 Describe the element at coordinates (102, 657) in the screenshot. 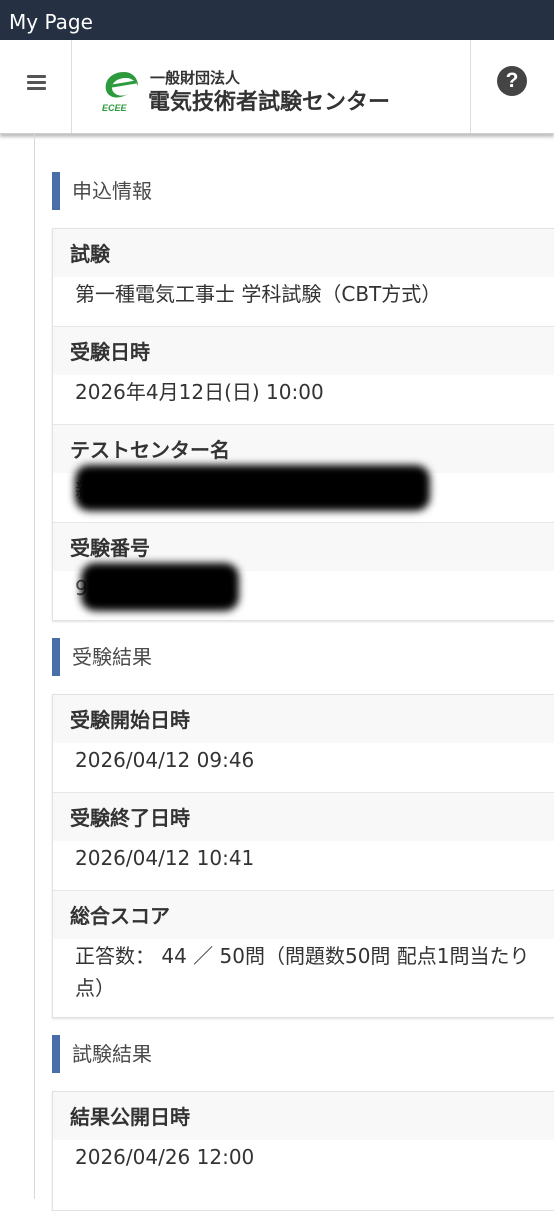

I see `section-title-exam-result: 受験結果` at that location.